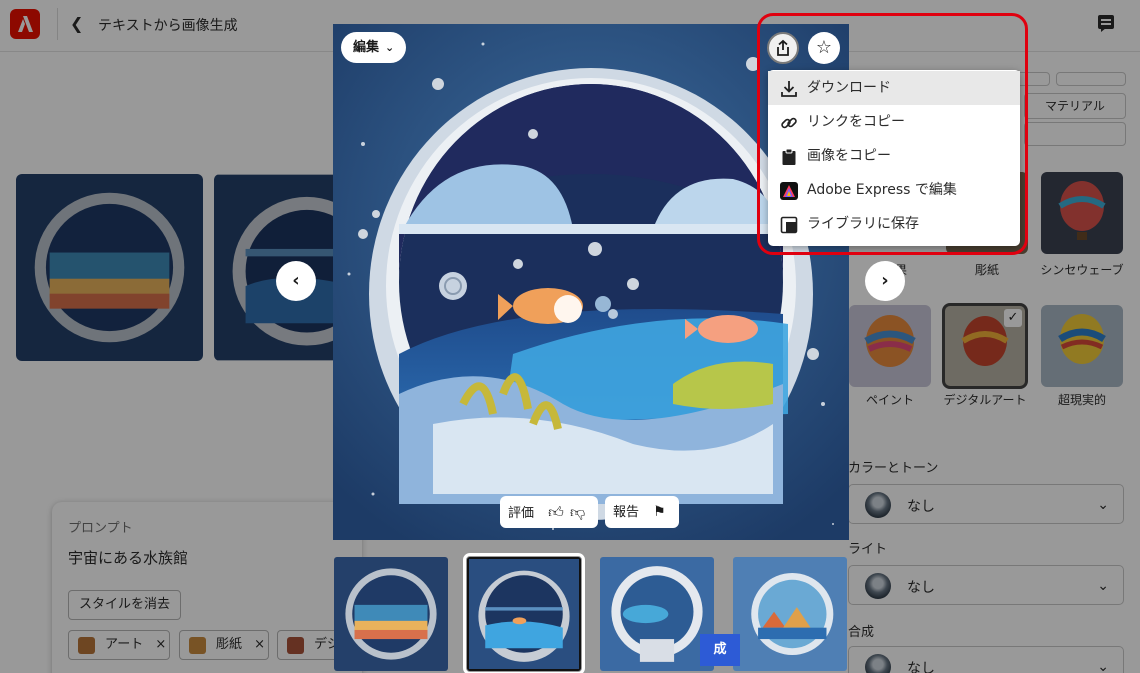  I want to click on previous-button: ‹, so click(296, 281).